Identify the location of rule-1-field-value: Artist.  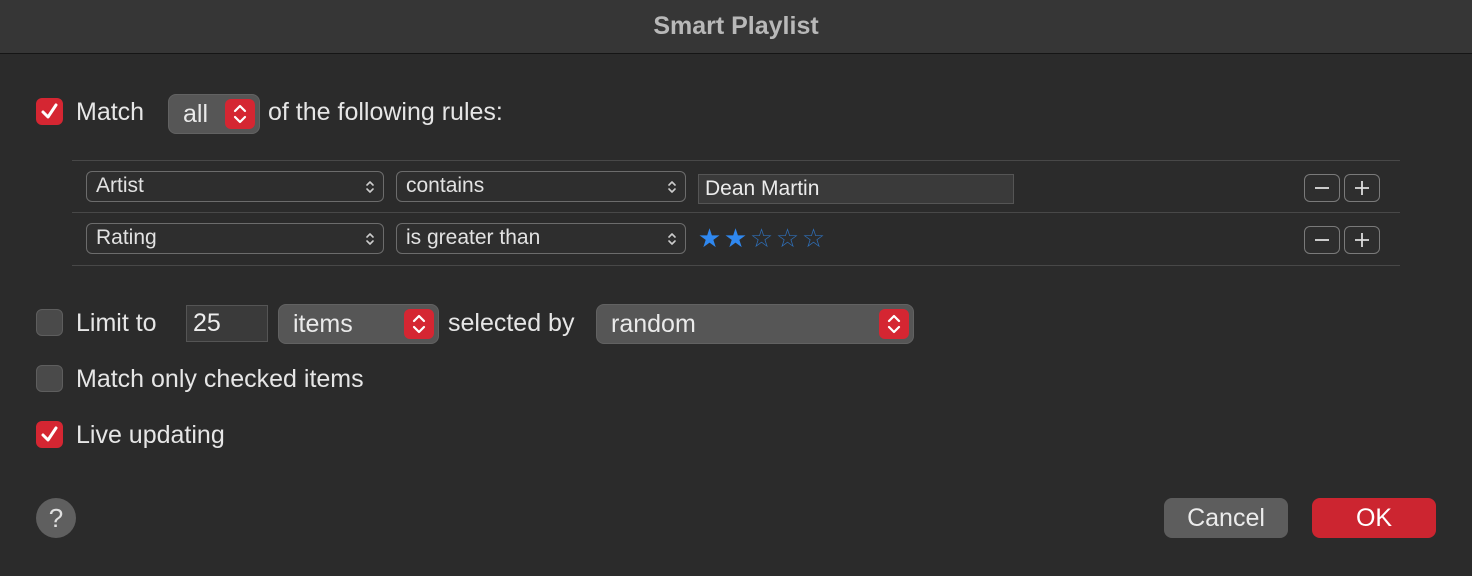
(120, 185).